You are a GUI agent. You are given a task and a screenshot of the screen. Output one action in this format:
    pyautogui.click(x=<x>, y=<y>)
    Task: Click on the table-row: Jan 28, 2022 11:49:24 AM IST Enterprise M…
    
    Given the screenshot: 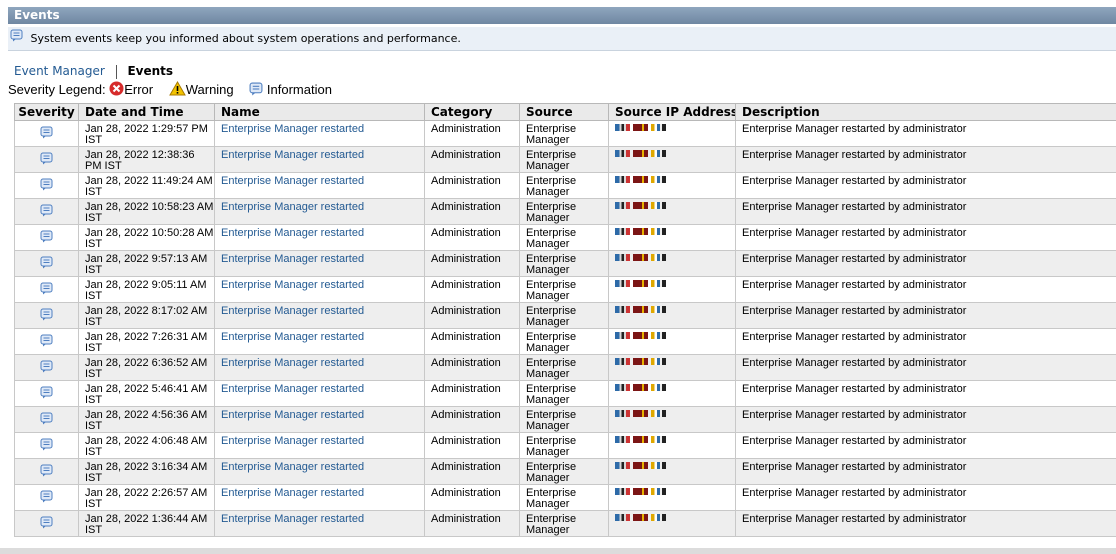 What is the action you would take?
    pyautogui.click(x=565, y=185)
    